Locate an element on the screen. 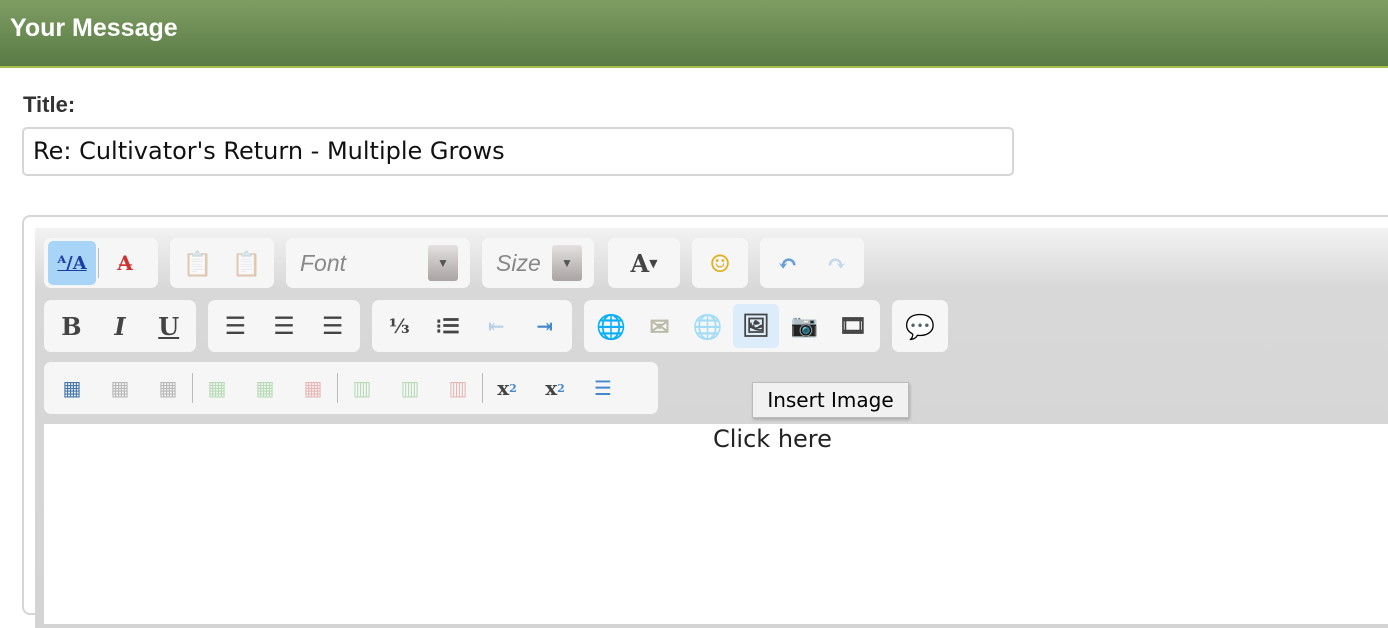  bold-icon: B is located at coordinates (71, 326).